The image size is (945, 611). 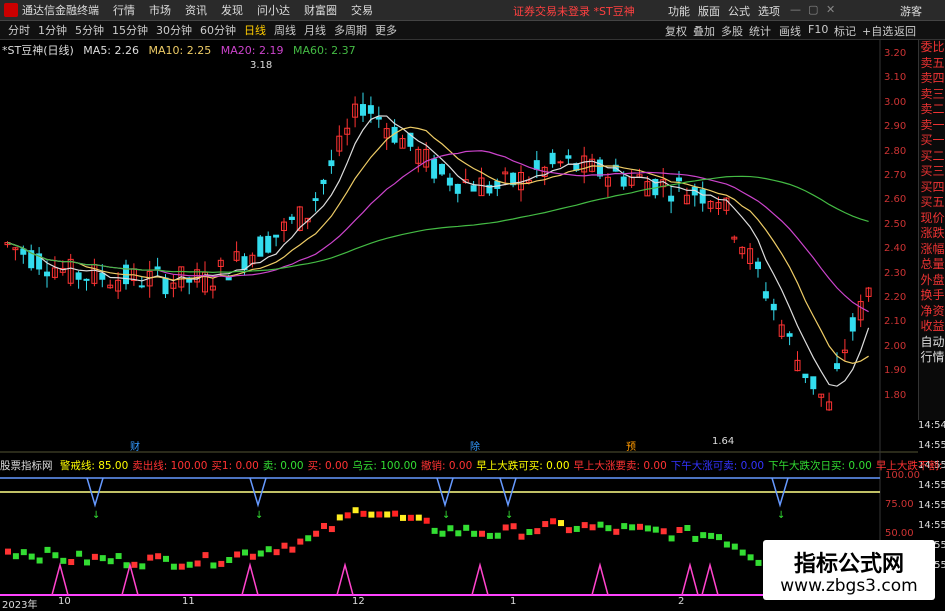 I want to click on indicator-field: 撤销: 0.00, so click(x=447, y=466).